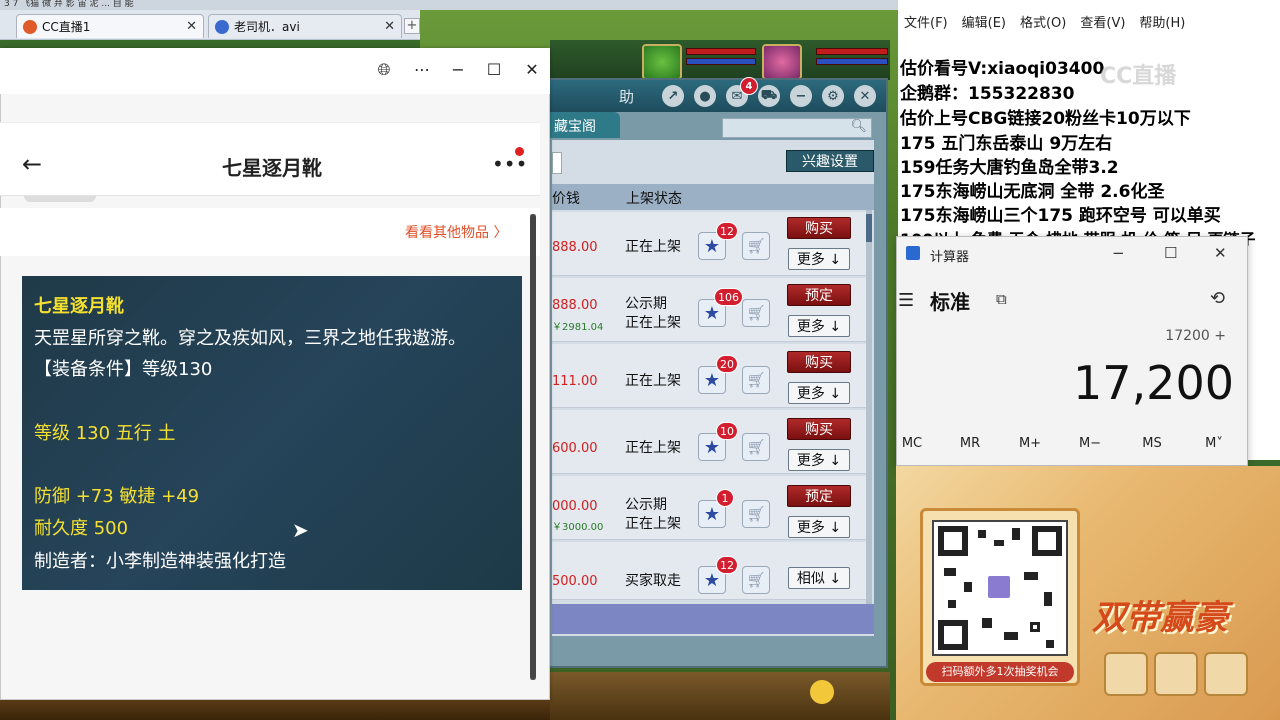 This screenshot has width=1280, height=720. I want to click on mouse-cursor-icon: ➤, so click(300, 530).